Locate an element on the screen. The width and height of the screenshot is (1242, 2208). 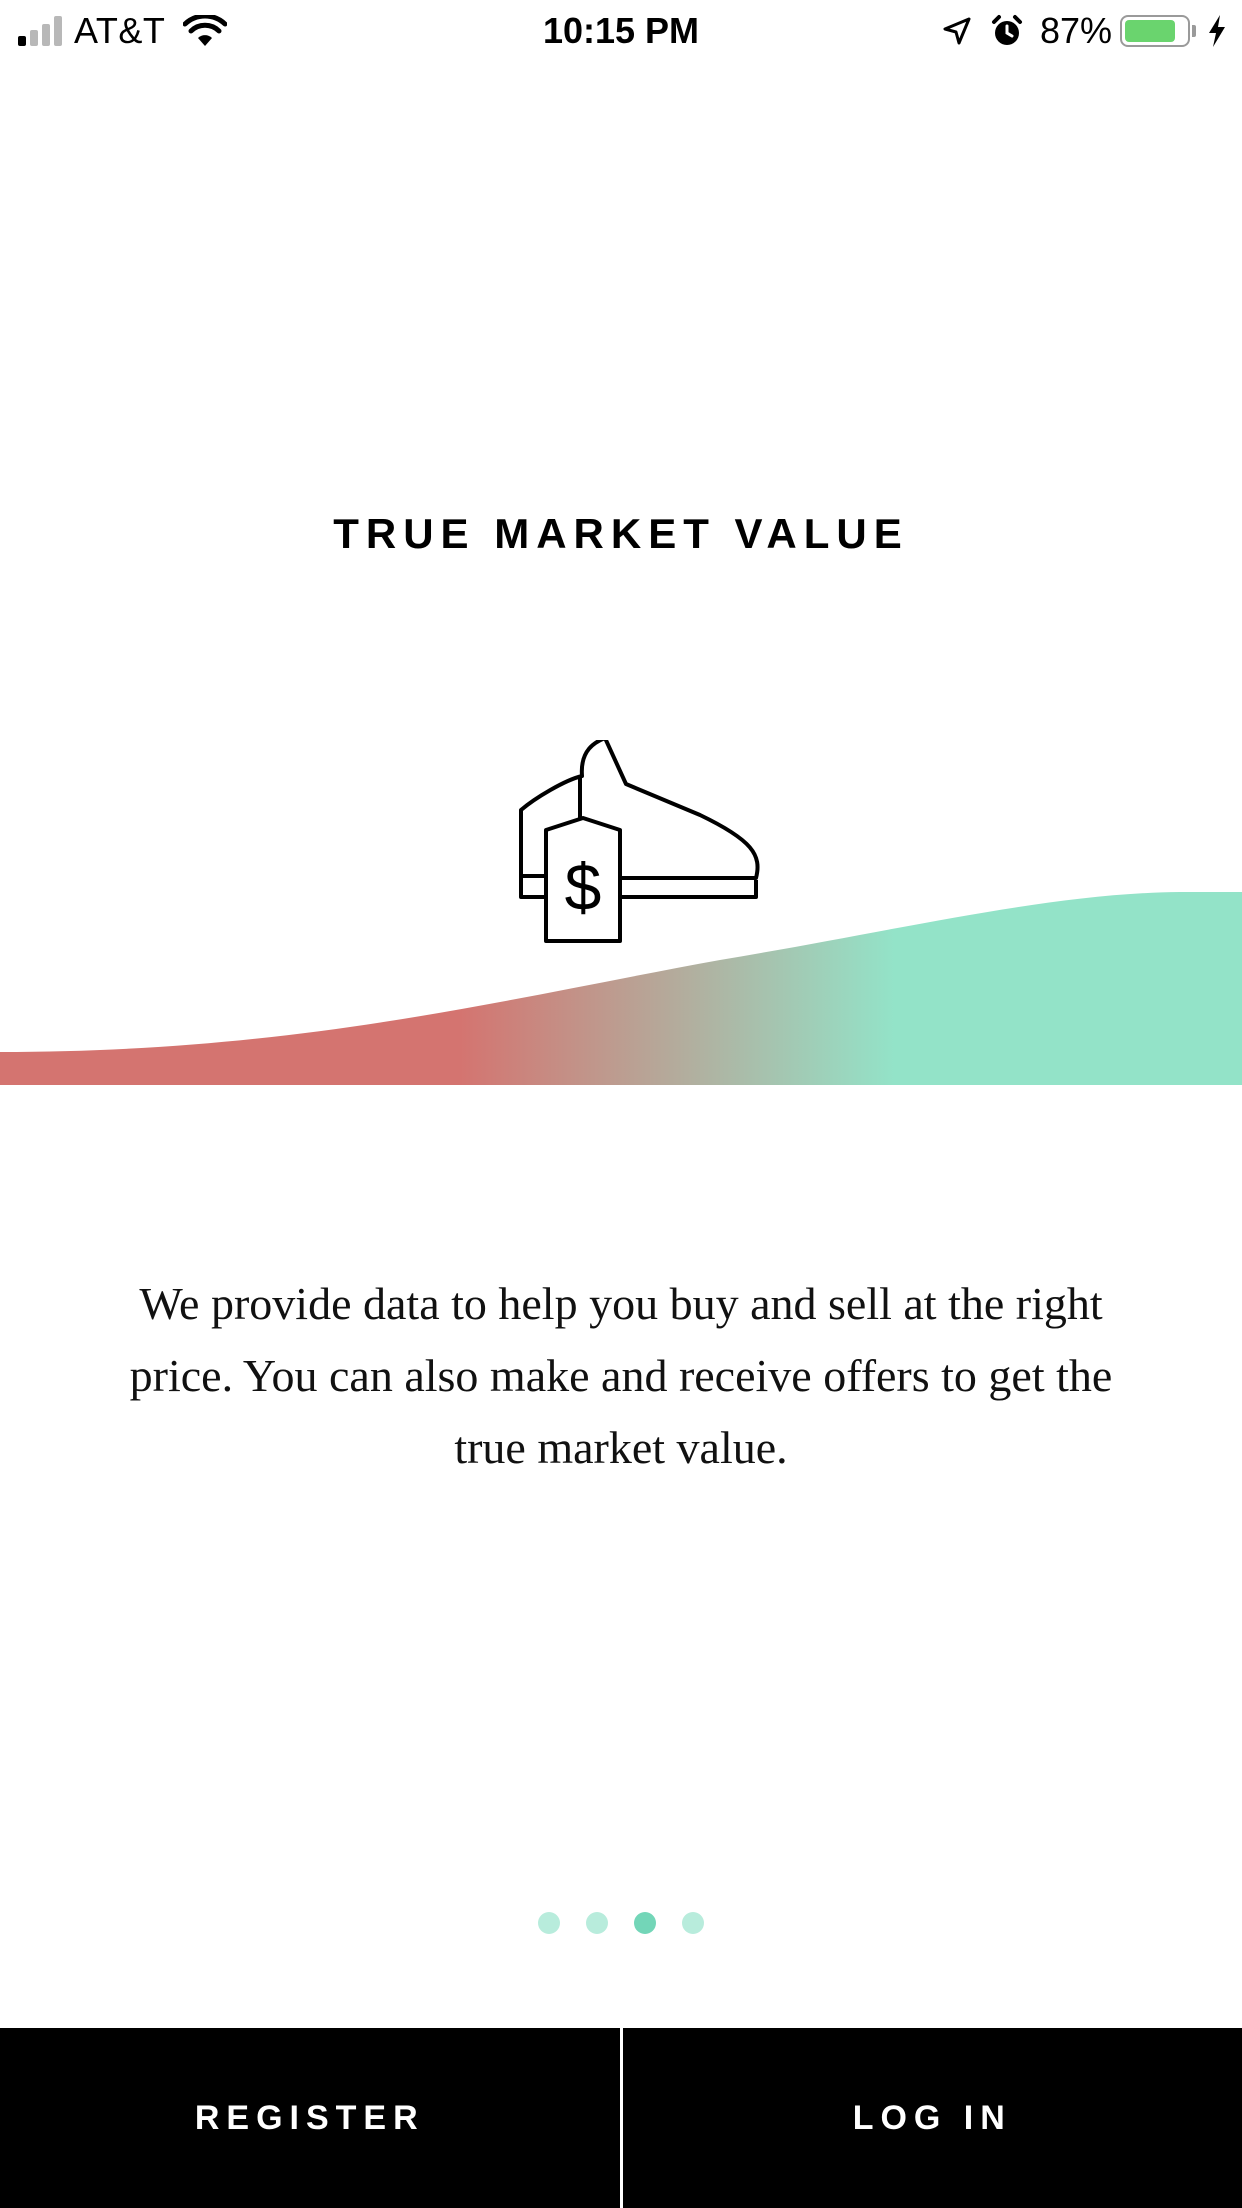
status-right: 87% is located at coordinates (1085, 31).